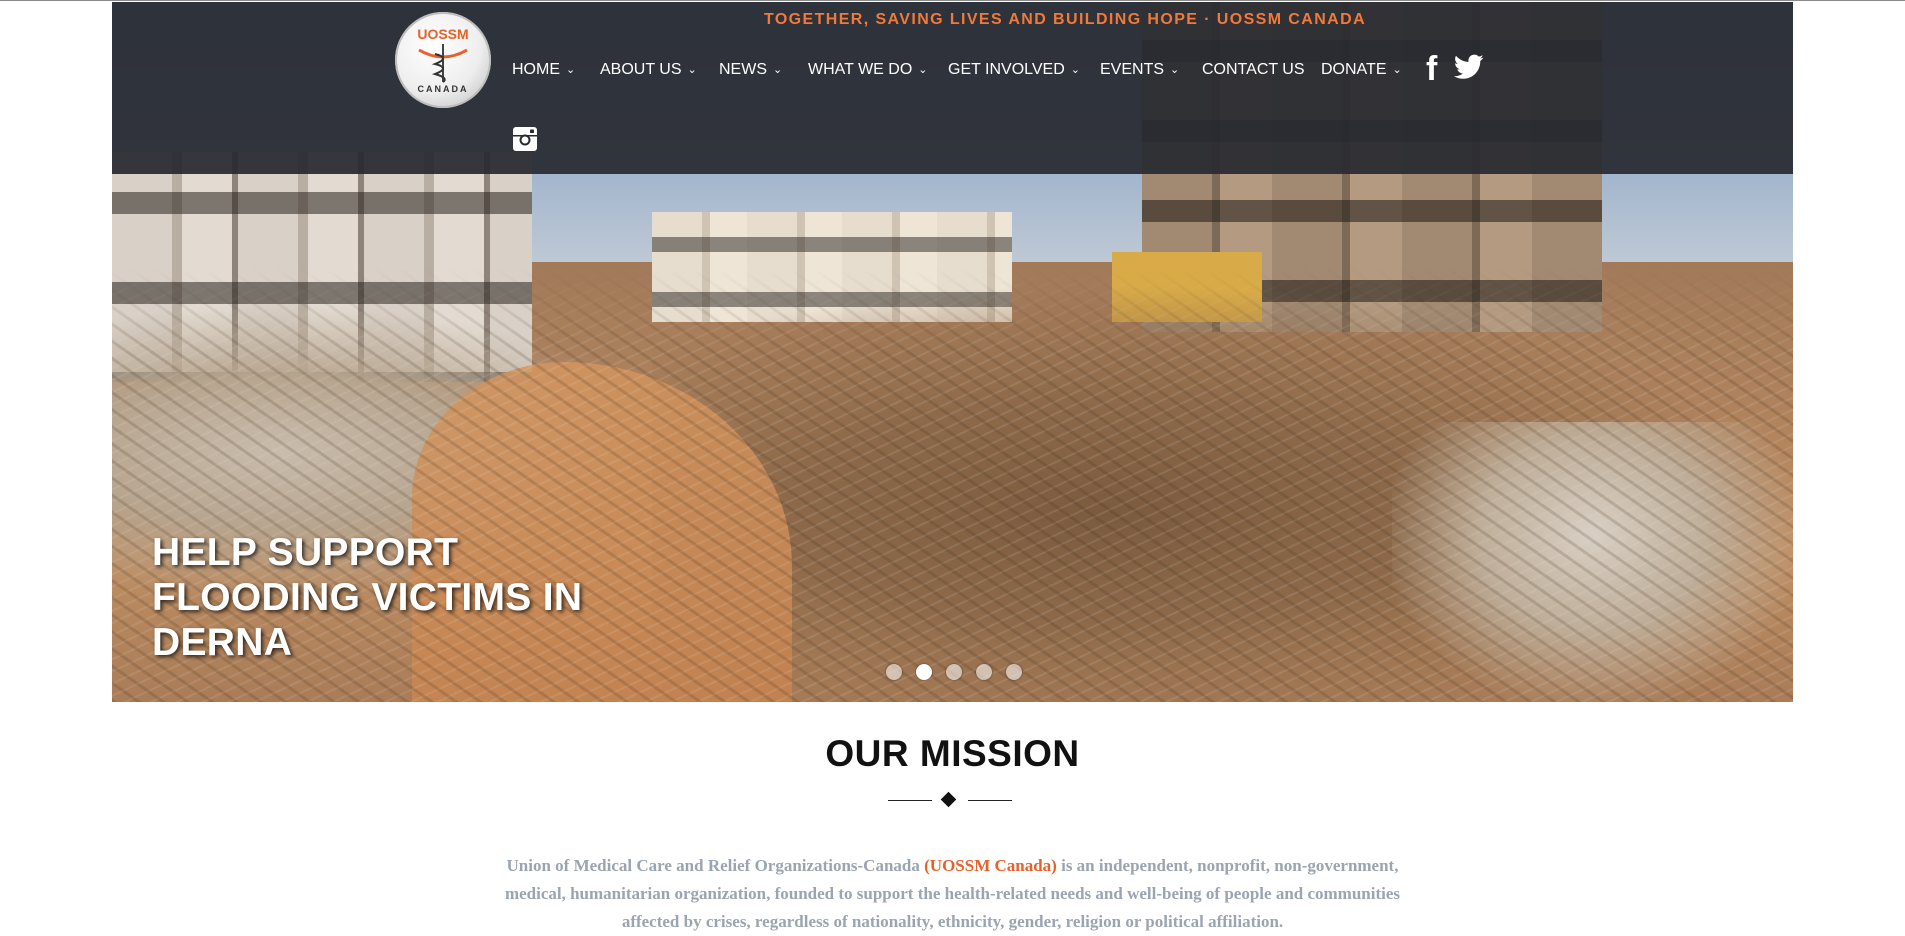 This screenshot has height=936, width=1905. What do you see at coordinates (1436, 69) in the screenshot?
I see `facebook-icon: f` at bounding box center [1436, 69].